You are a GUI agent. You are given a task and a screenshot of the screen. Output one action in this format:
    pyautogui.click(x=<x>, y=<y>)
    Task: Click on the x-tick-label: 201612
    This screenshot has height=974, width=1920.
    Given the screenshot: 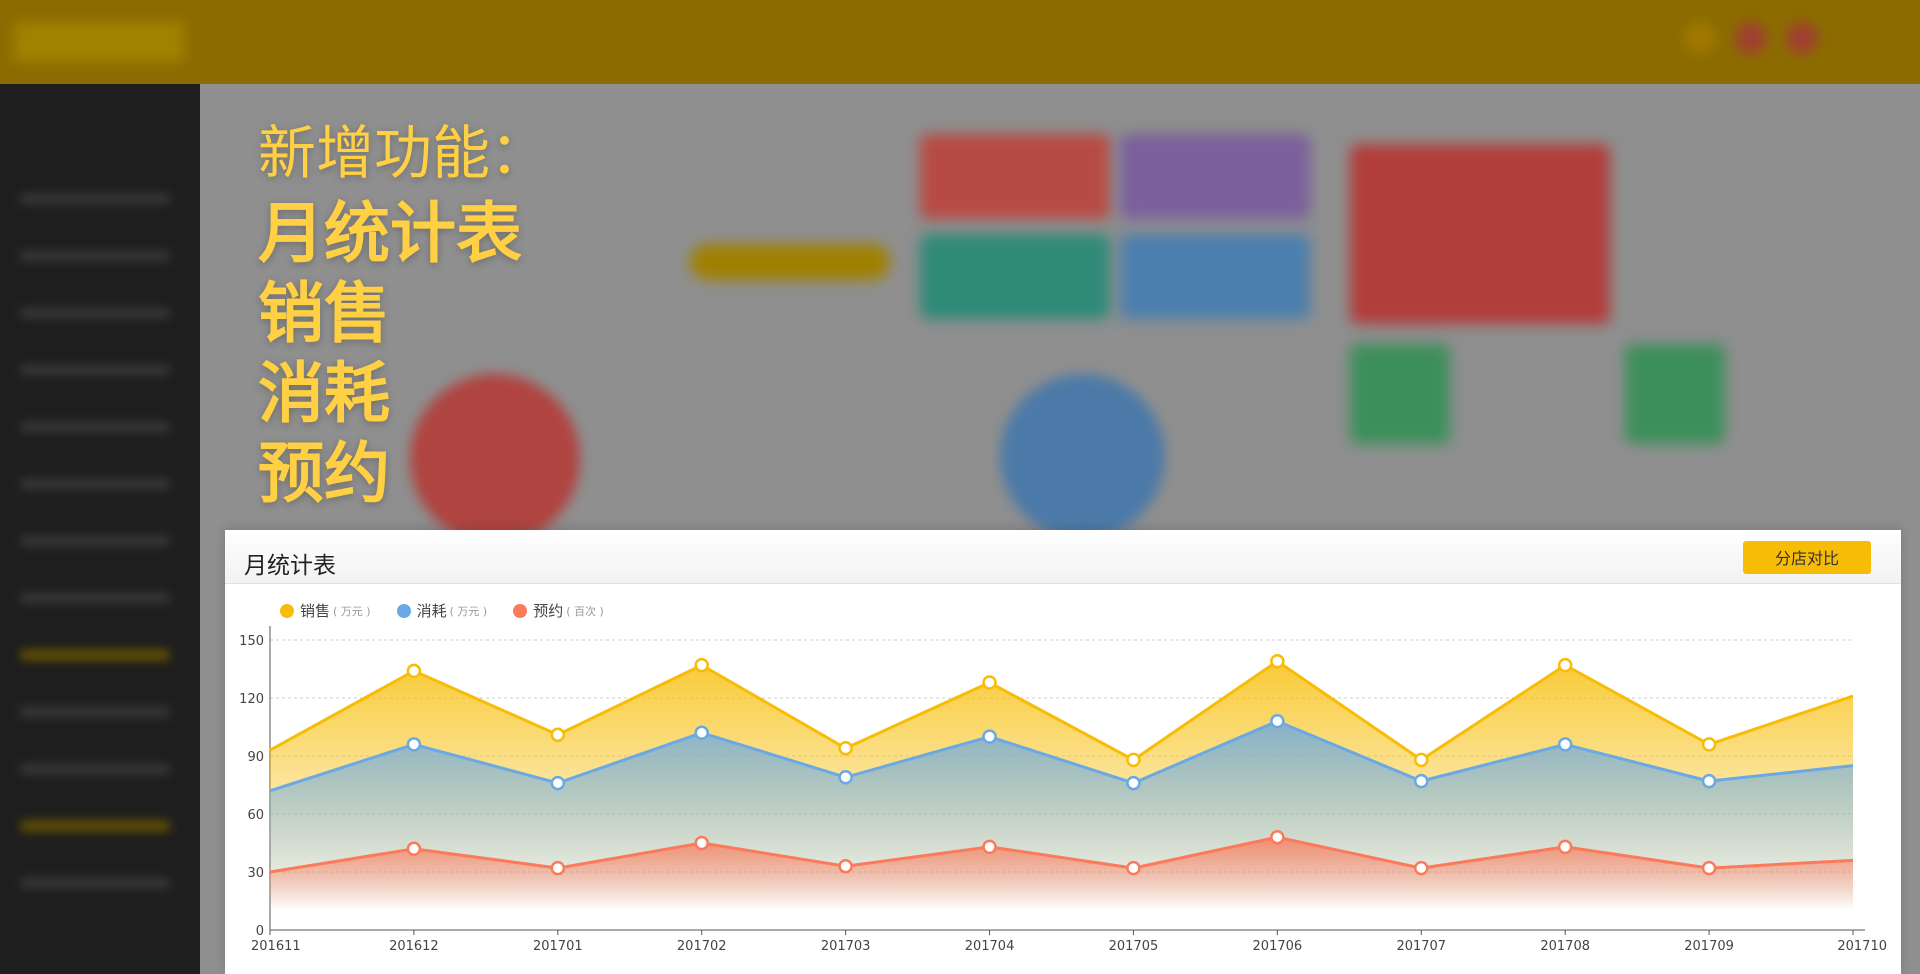 What is the action you would take?
    pyautogui.click(x=414, y=946)
    